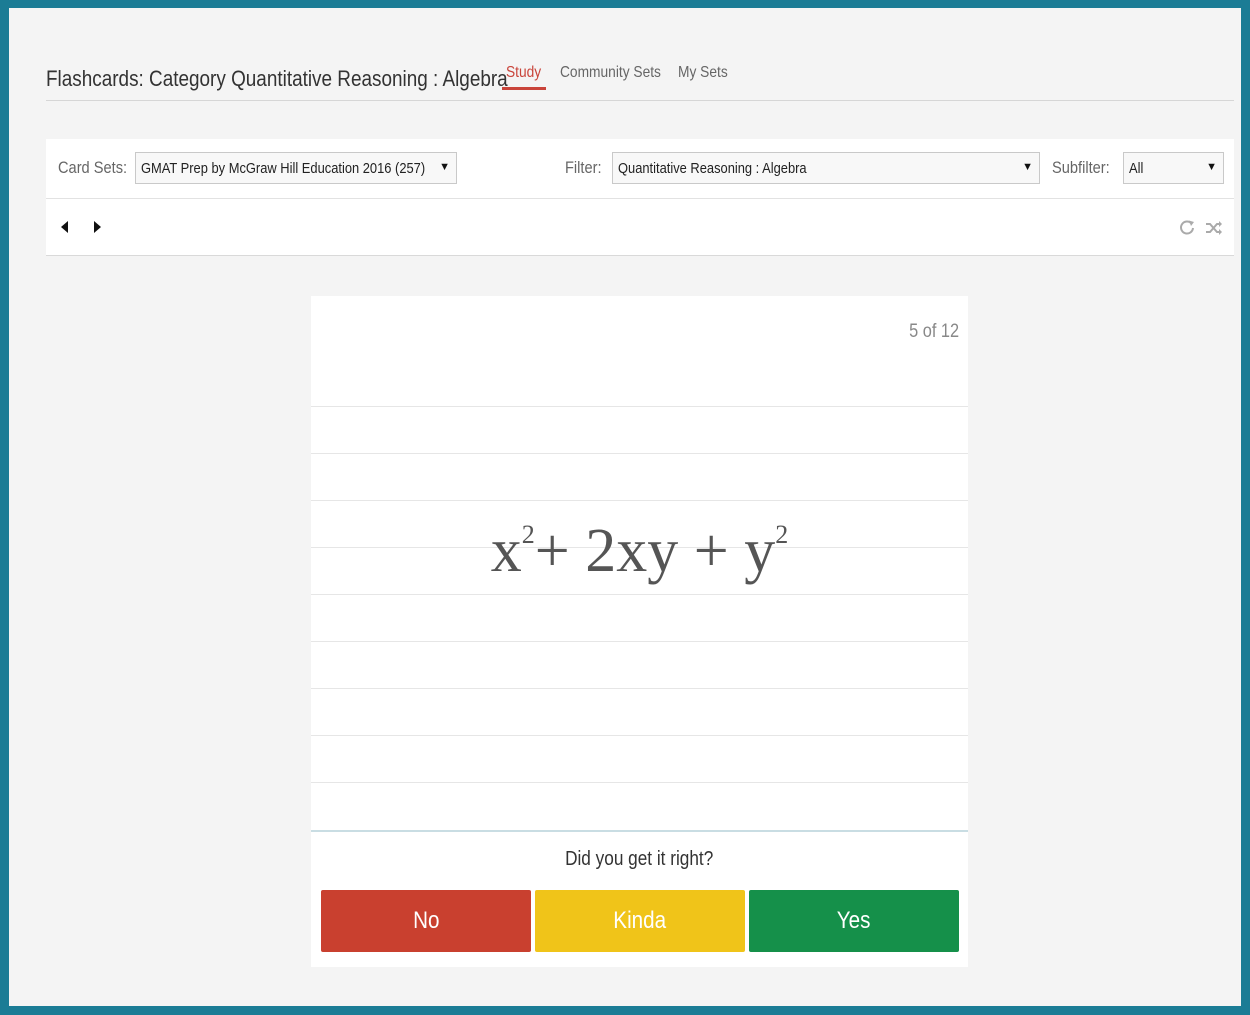  I want to click on kinda-button: Kinda, so click(640, 921).